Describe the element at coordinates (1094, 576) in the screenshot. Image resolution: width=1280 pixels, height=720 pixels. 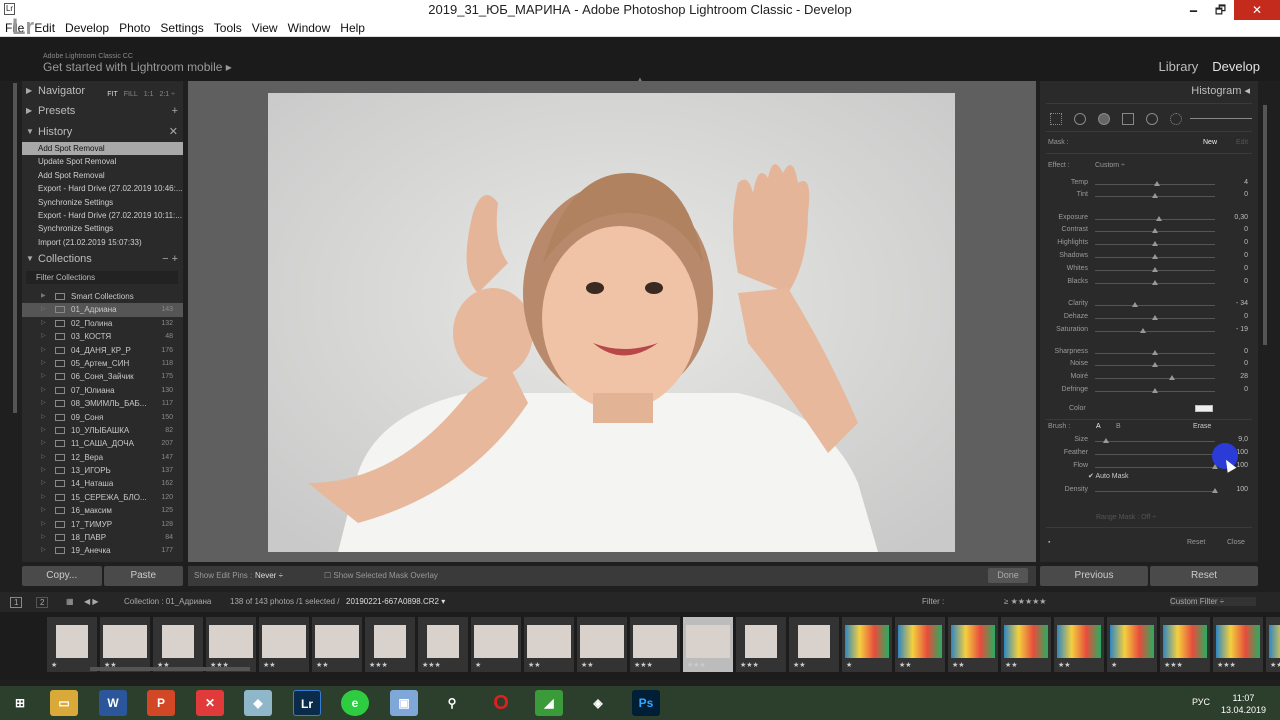
I see `previous-button: Previous` at that location.